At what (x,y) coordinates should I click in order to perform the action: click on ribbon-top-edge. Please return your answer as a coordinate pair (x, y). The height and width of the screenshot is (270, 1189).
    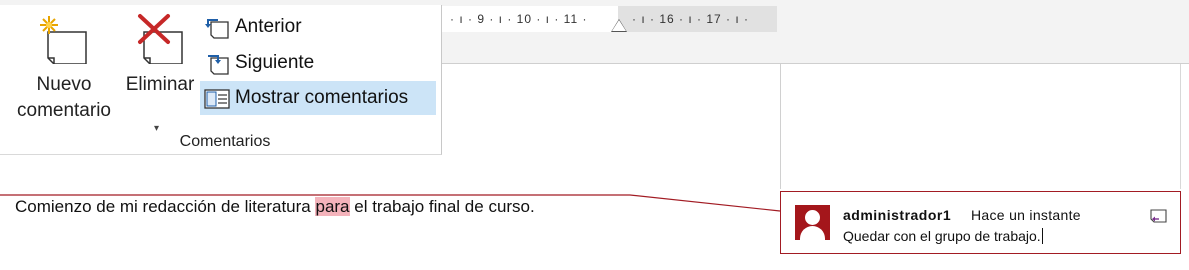
    Looking at the image, I should click on (221, 2).